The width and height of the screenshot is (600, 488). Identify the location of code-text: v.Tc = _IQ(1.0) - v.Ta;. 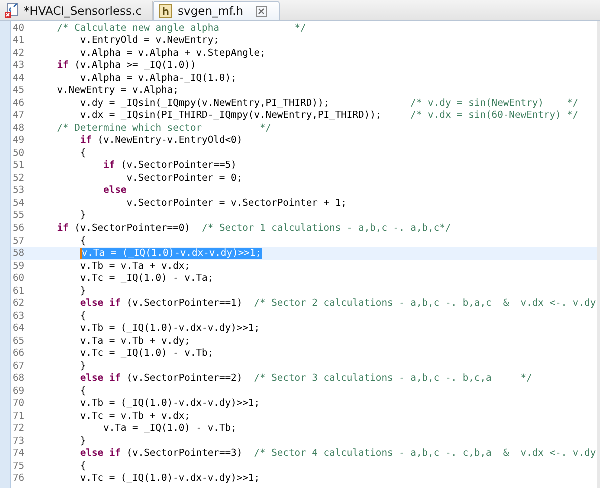
(147, 278).